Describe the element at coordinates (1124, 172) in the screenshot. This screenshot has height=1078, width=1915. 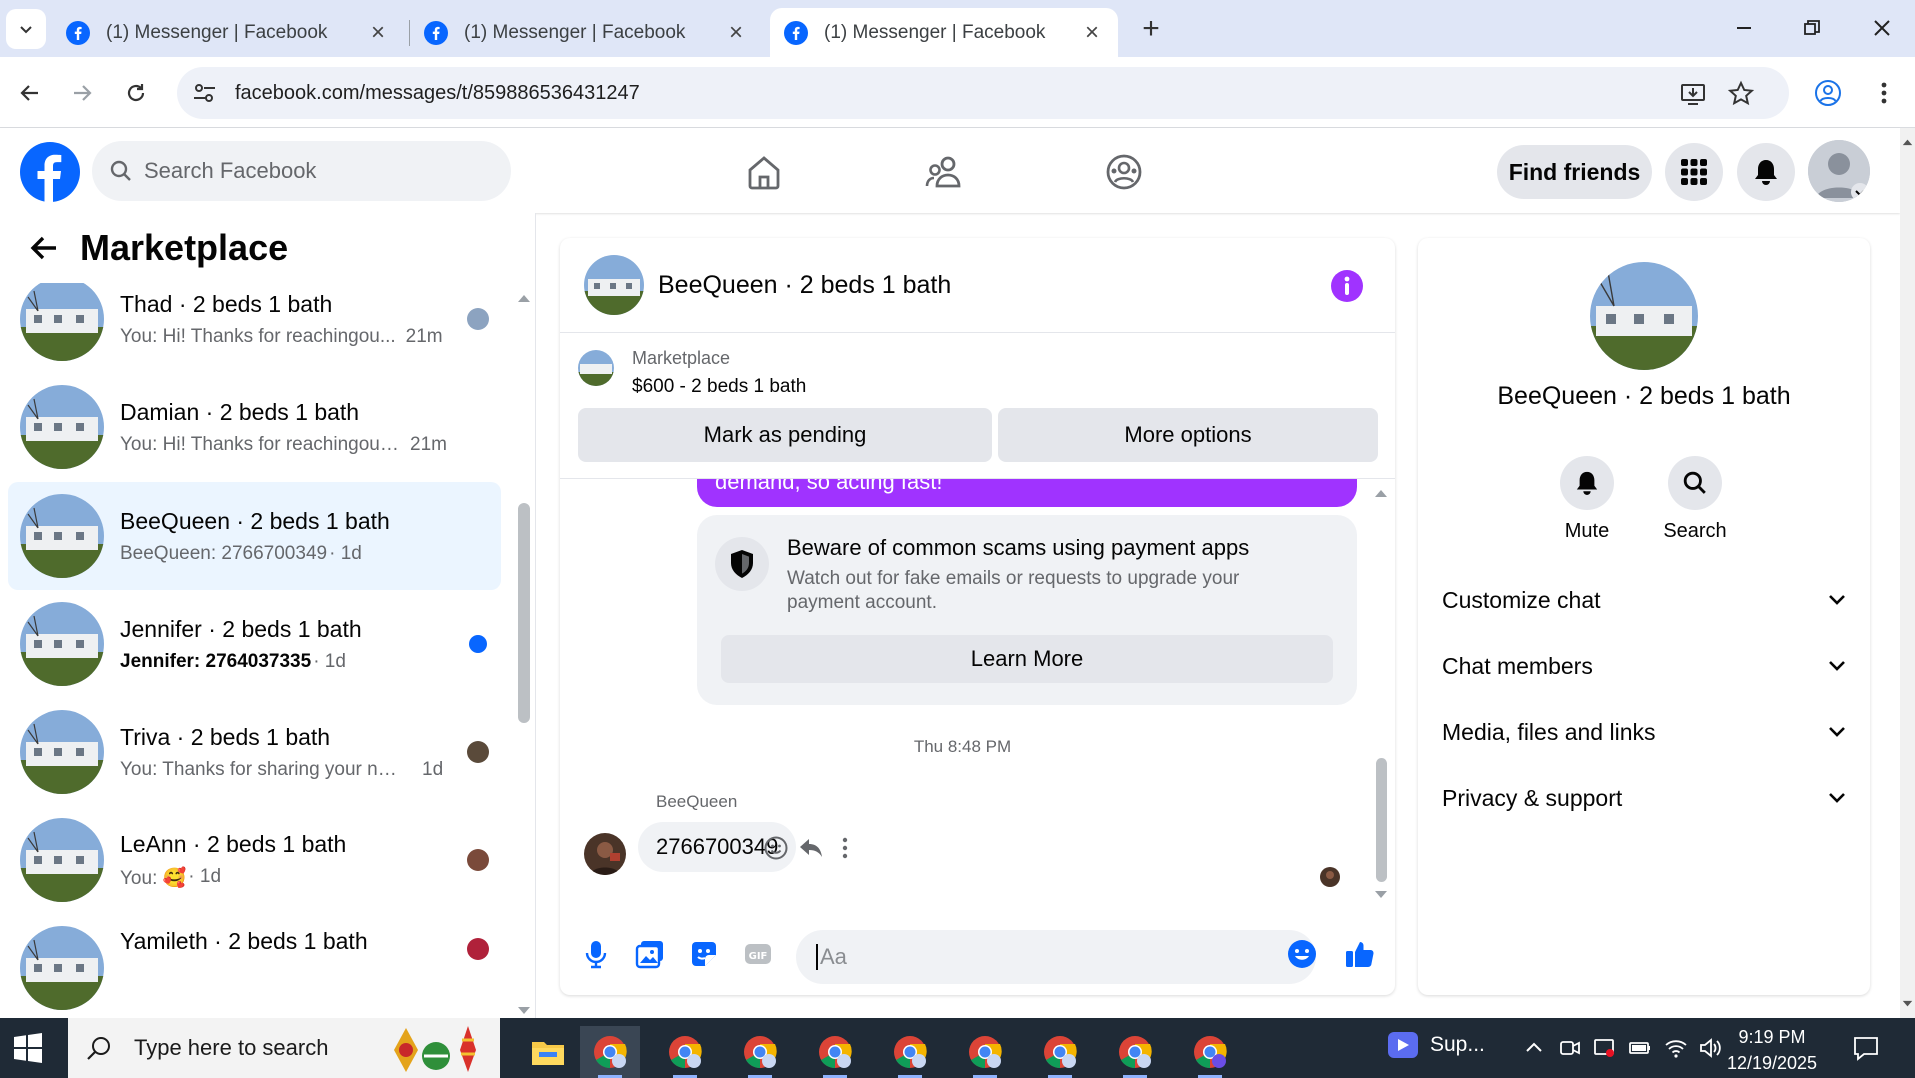
I see `groups-nav-button` at that location.